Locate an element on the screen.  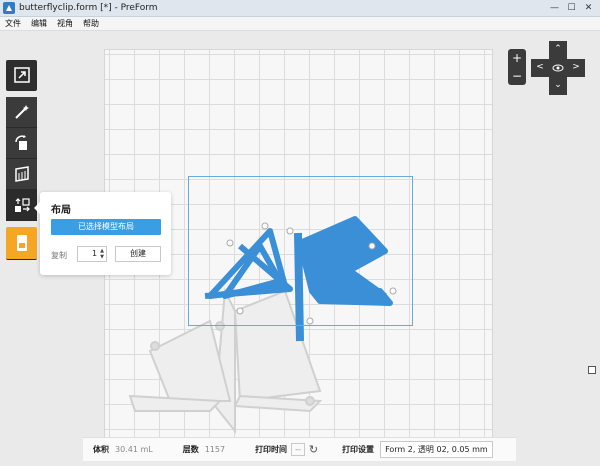
menu-bar: 文件 编辑 视角 帮助 is located at coordinates (300, 24).